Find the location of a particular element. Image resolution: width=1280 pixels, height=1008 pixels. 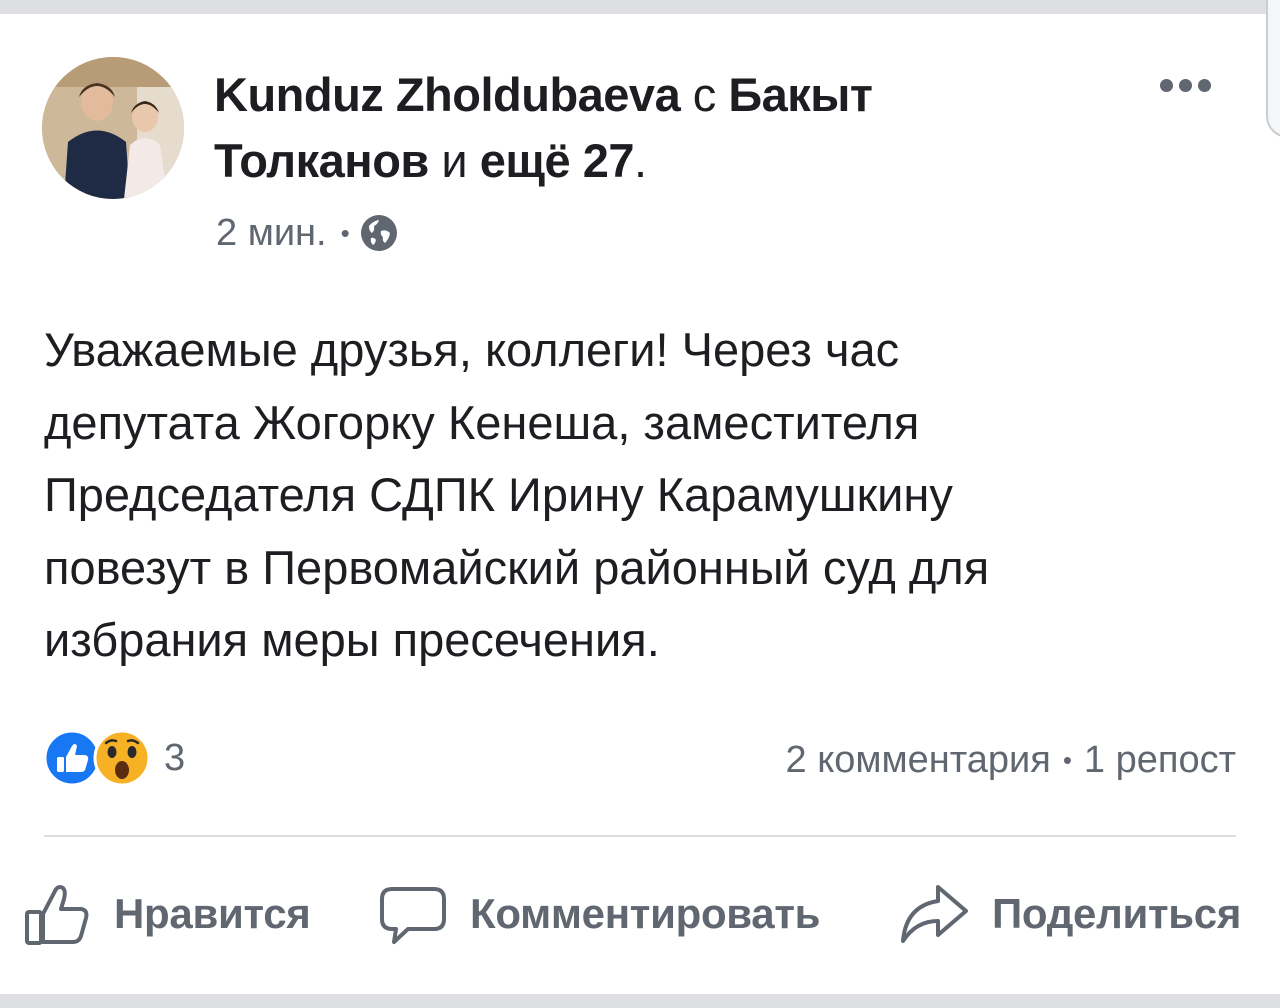

like-label: Нравится is located at coordinates (212, 913).